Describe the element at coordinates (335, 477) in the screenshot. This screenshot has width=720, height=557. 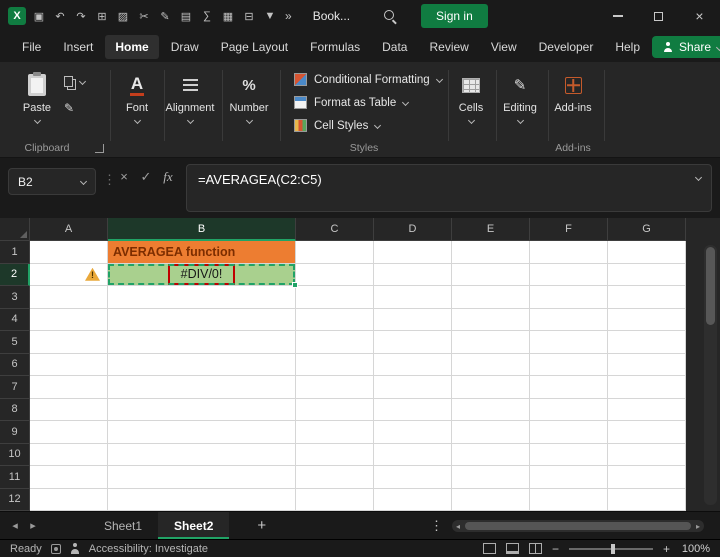
I see `cell-C11` at that location.